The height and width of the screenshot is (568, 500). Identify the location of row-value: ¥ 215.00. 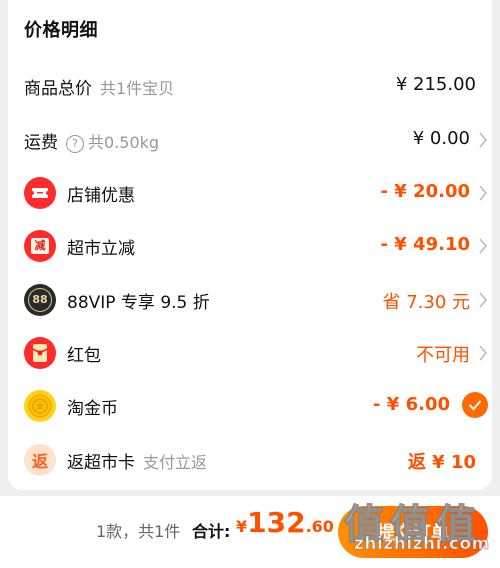
(435, 84).